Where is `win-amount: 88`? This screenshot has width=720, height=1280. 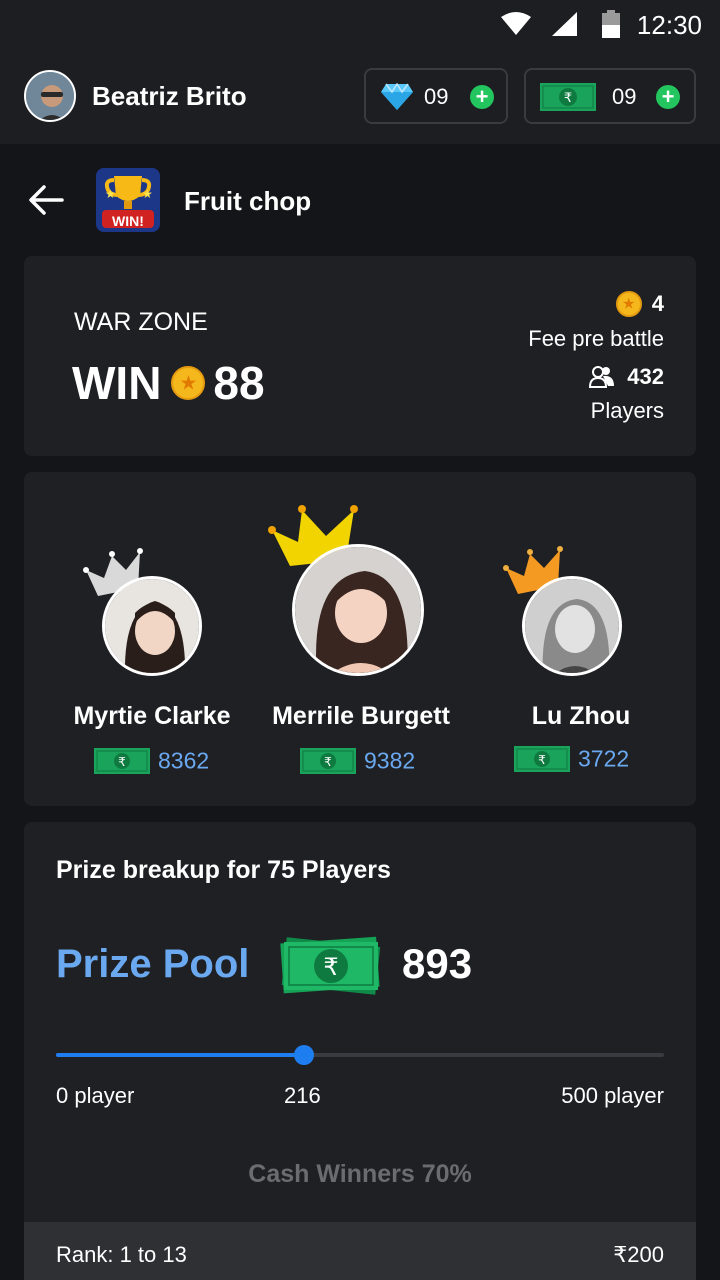 win-amount: 88 is located at coordinates (239, 382).